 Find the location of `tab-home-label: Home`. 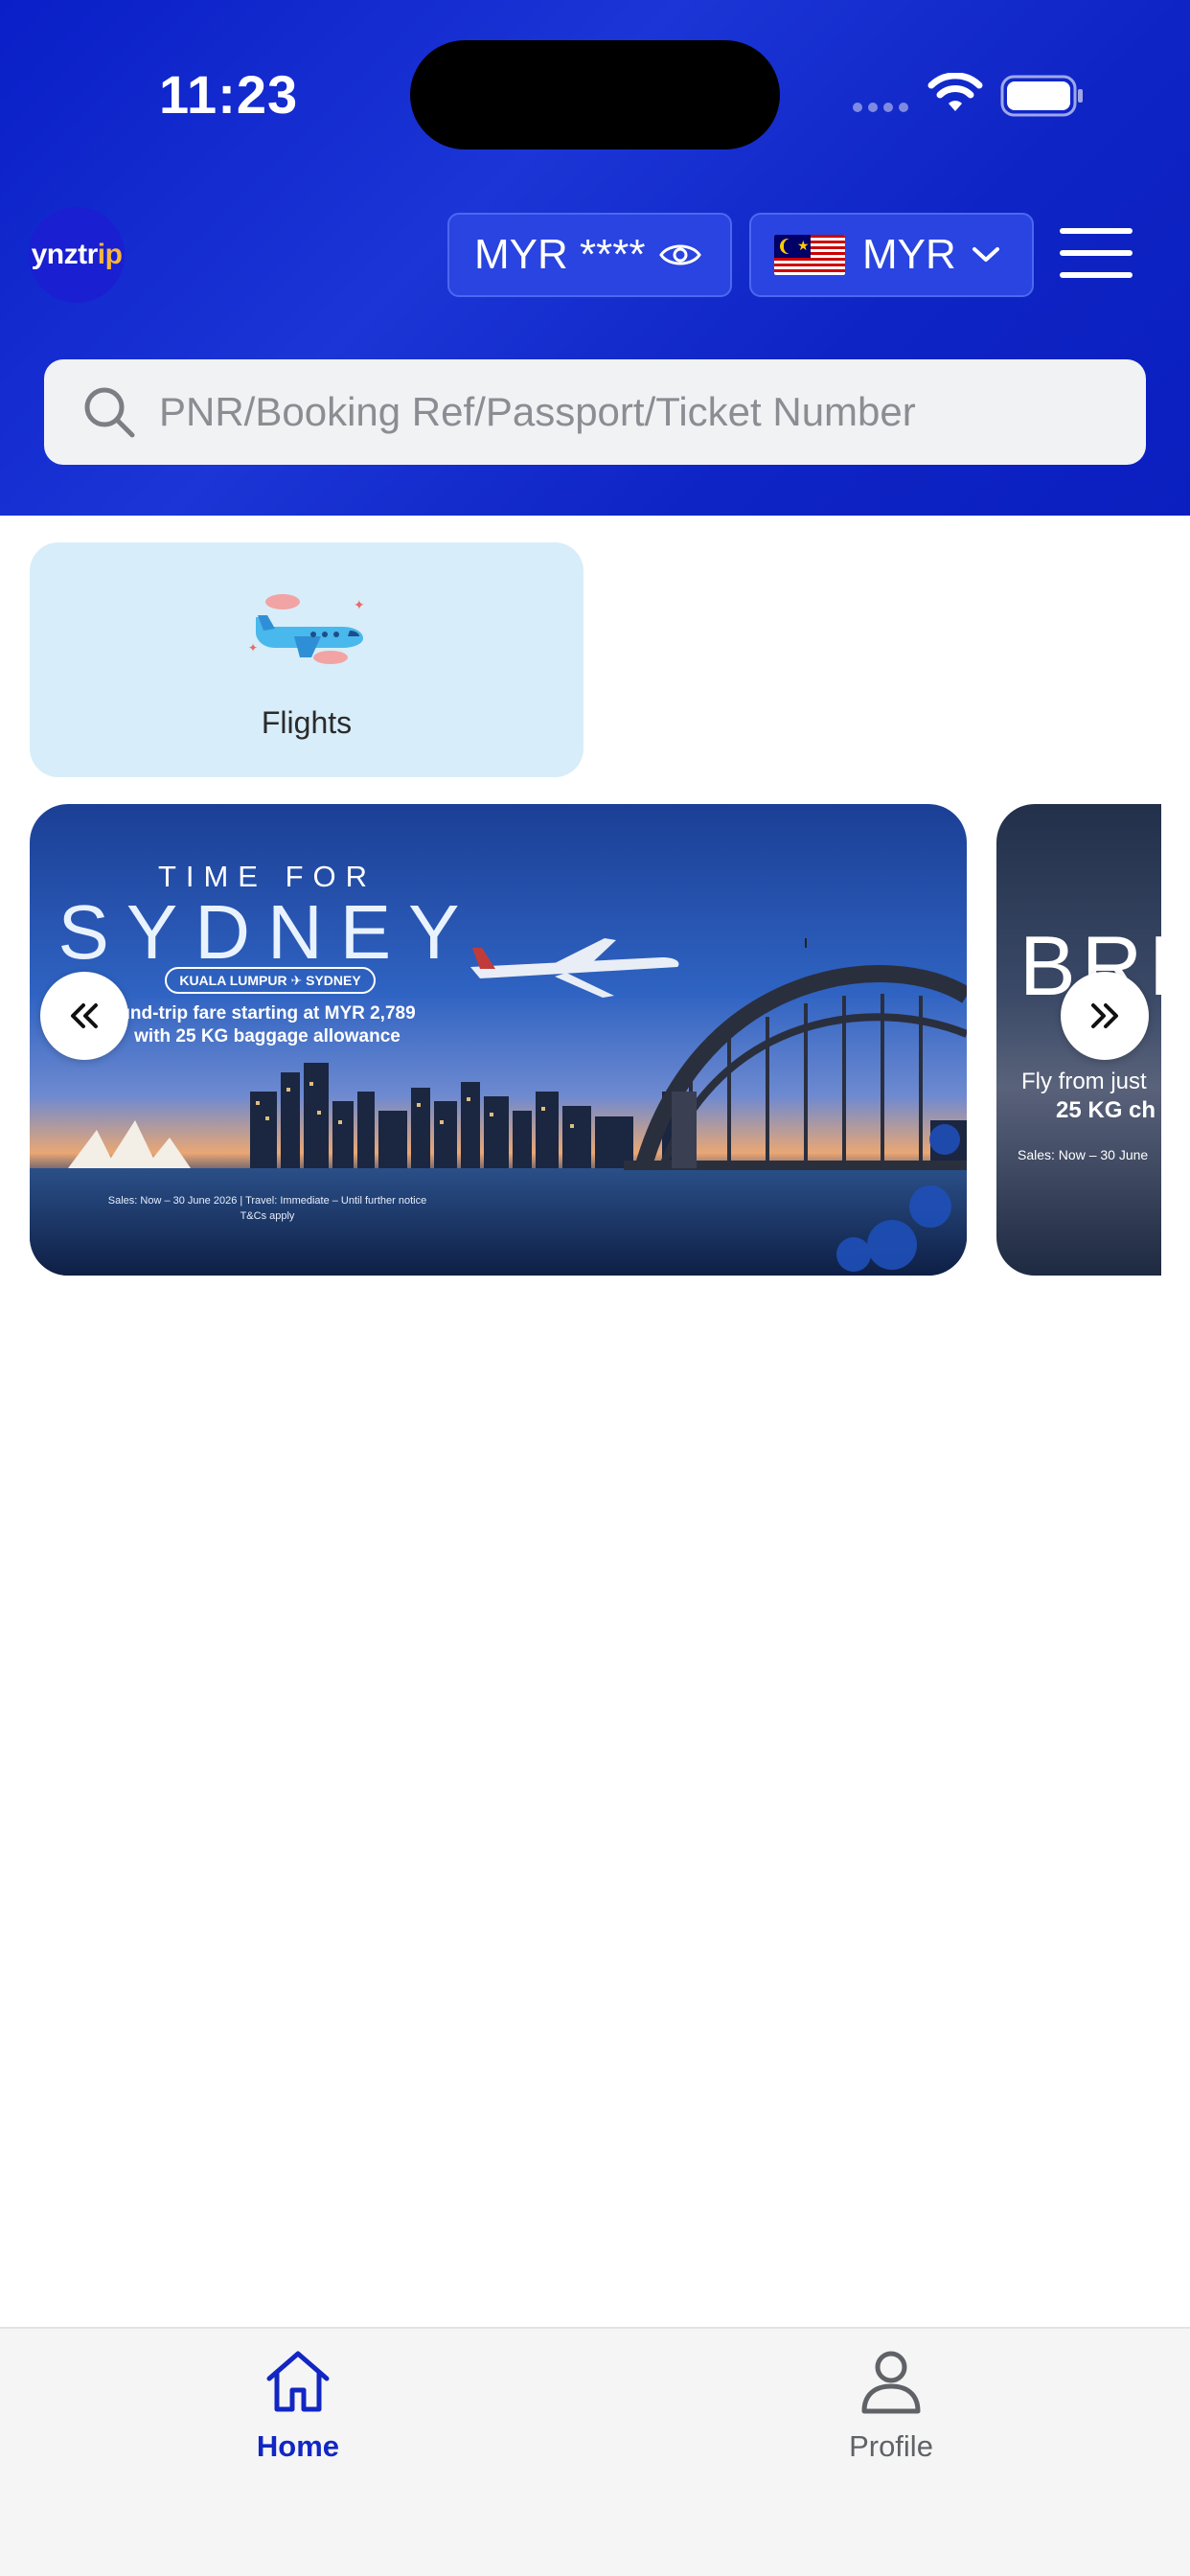

tab-home-label: Home is located at coordinates (298, 2446).